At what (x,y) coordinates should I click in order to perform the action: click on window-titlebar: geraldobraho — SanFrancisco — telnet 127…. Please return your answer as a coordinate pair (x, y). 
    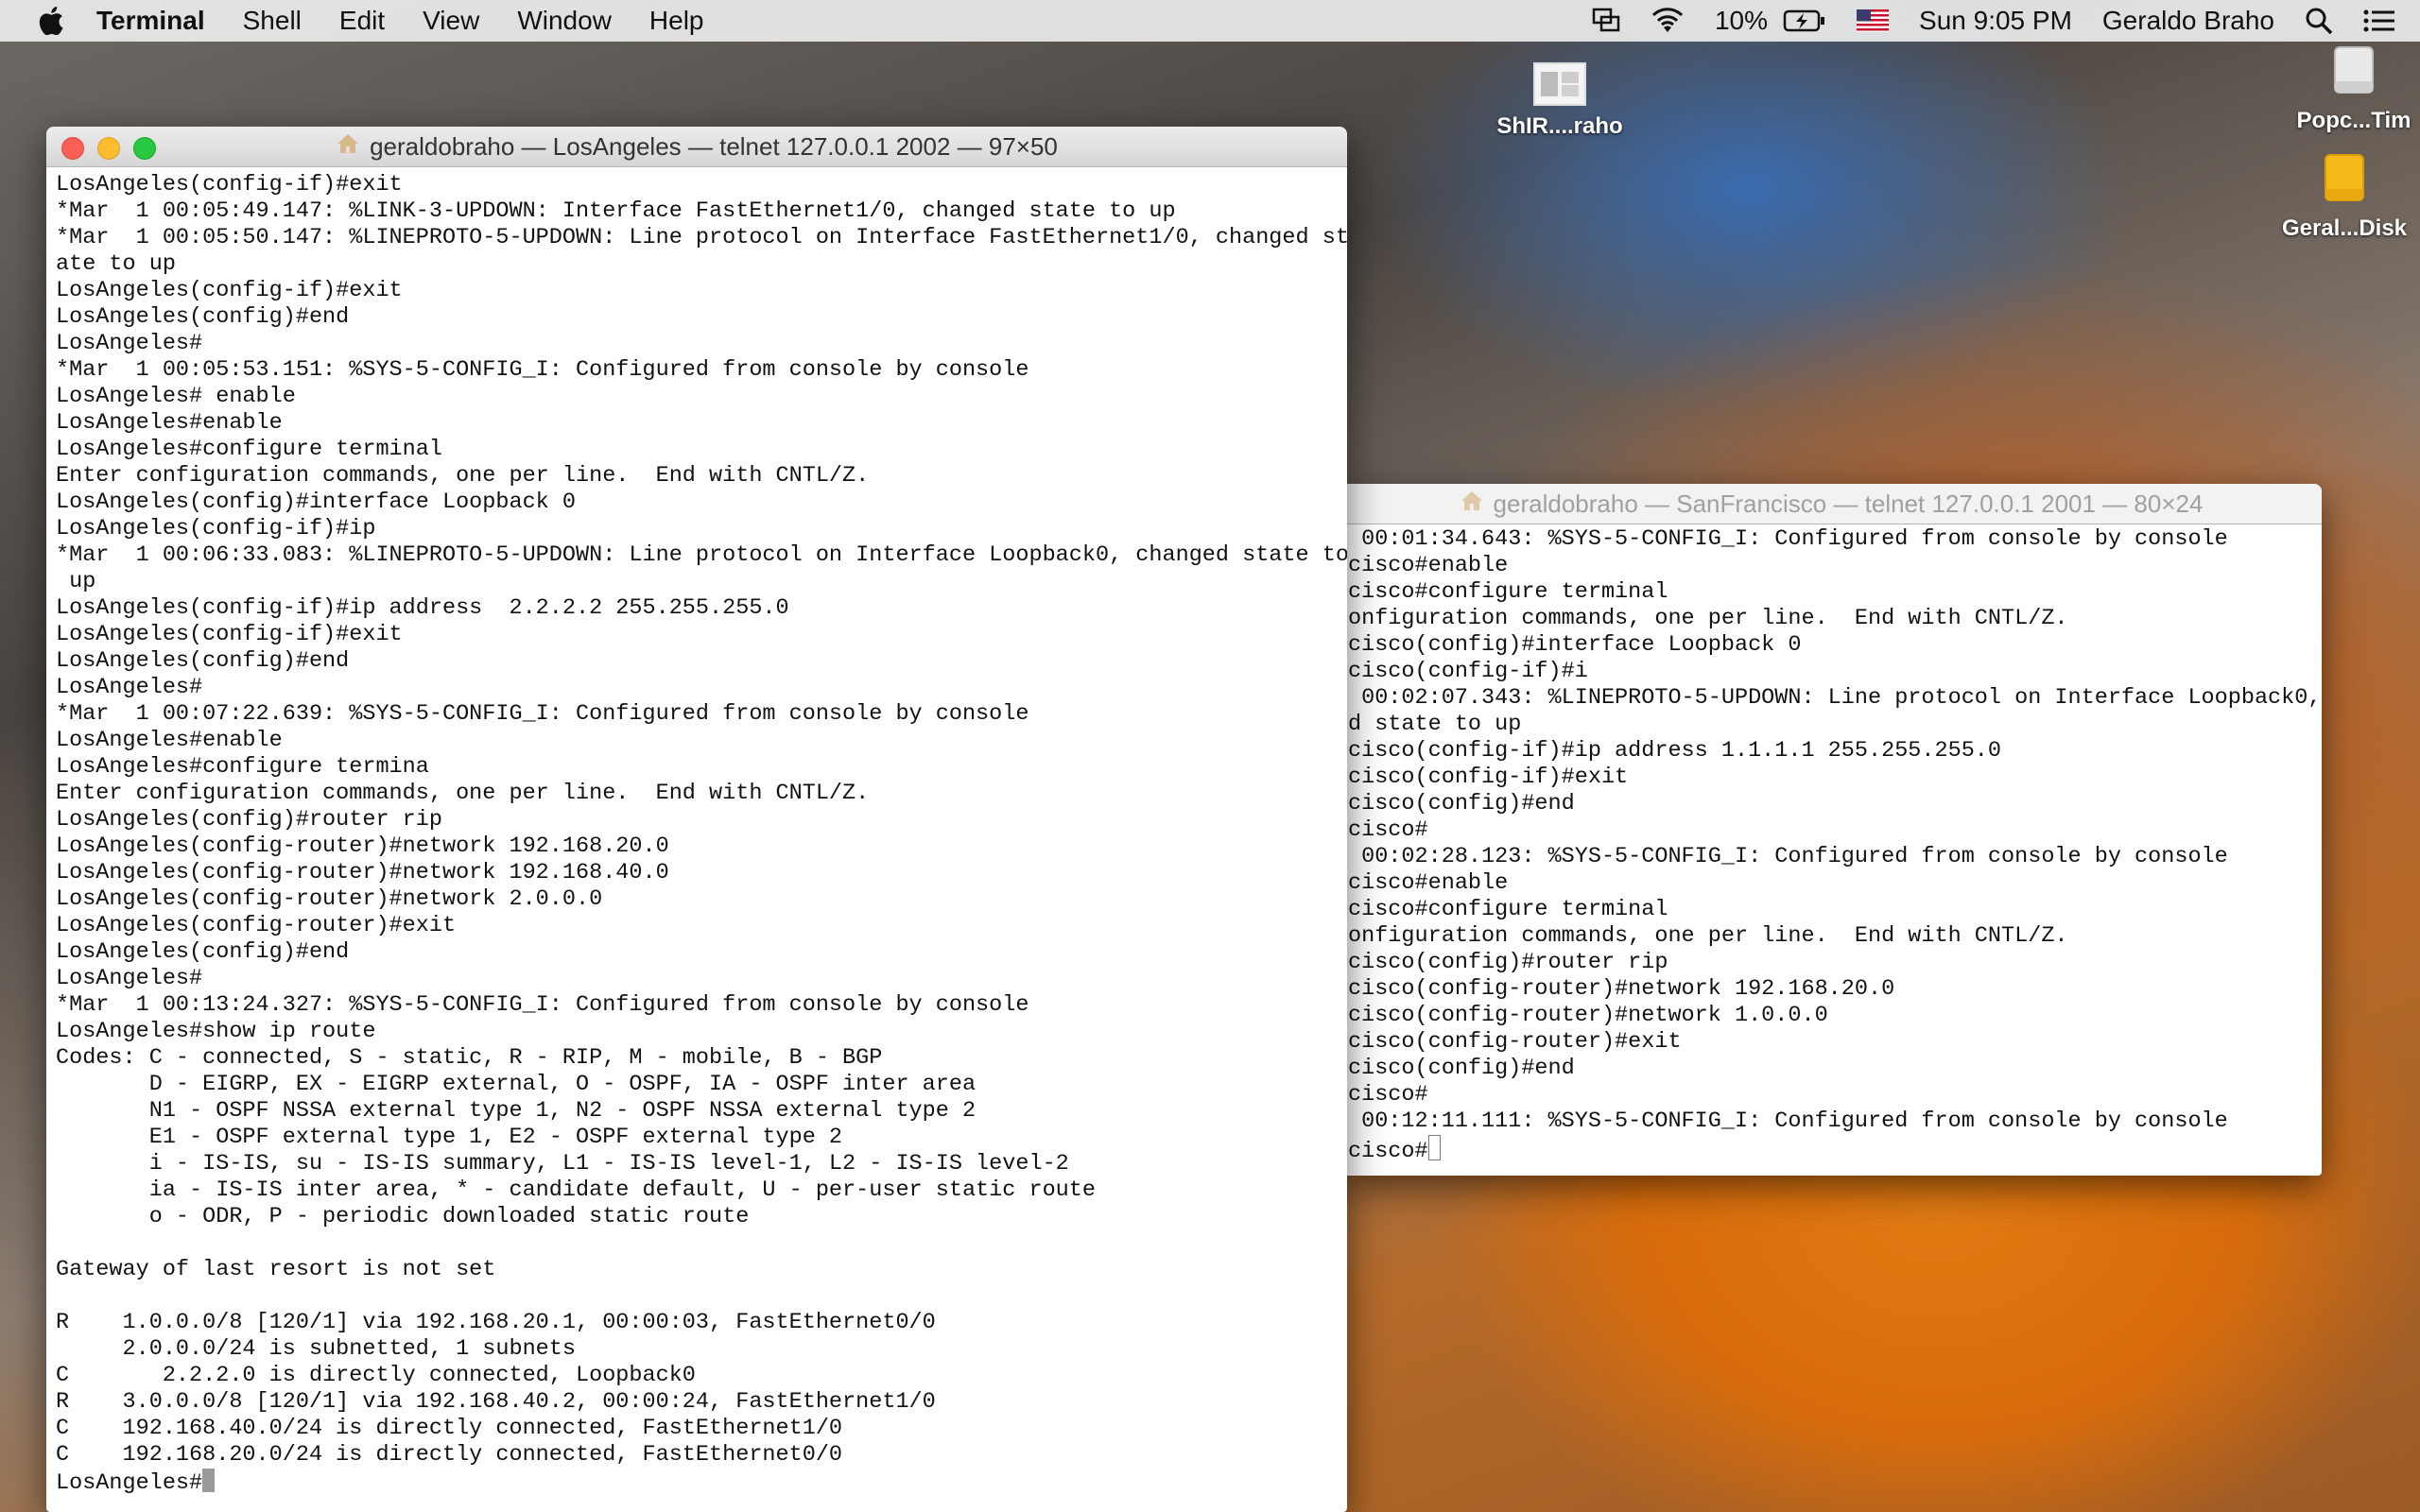
    Looking at the image, I should click on (1831, 504).